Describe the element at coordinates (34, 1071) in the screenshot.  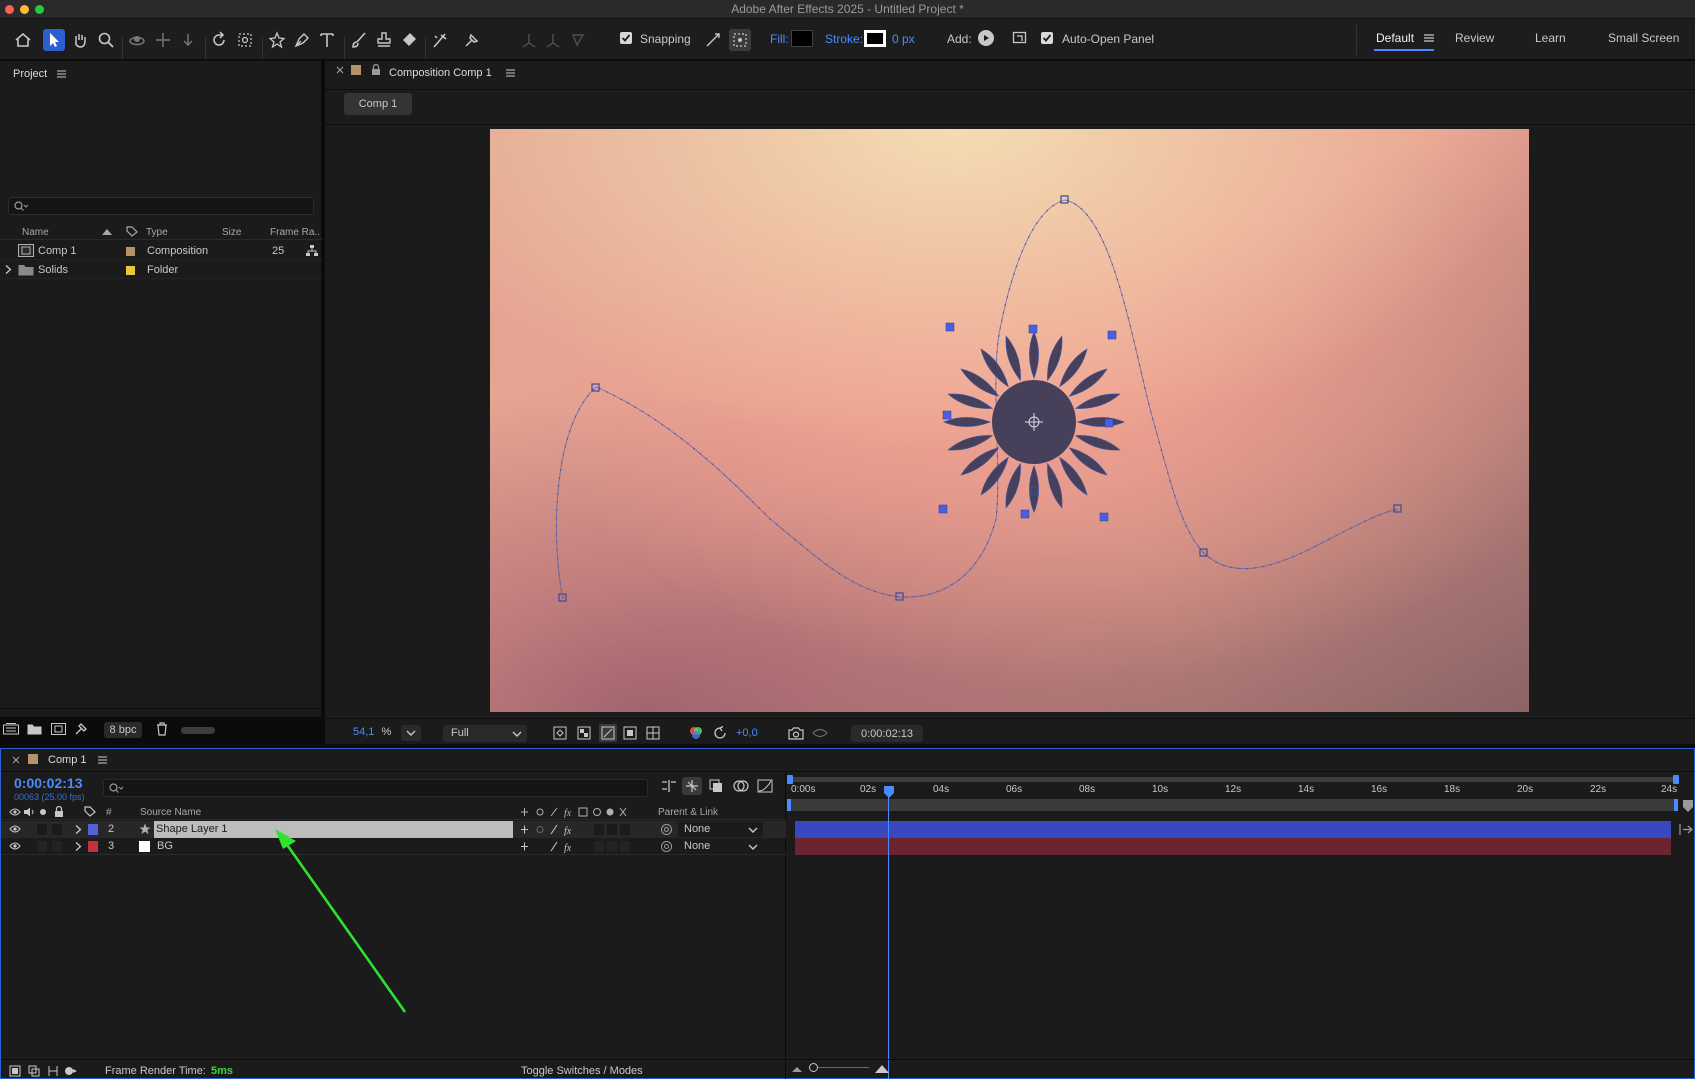
I see `transfer-controls-icon` at that location.